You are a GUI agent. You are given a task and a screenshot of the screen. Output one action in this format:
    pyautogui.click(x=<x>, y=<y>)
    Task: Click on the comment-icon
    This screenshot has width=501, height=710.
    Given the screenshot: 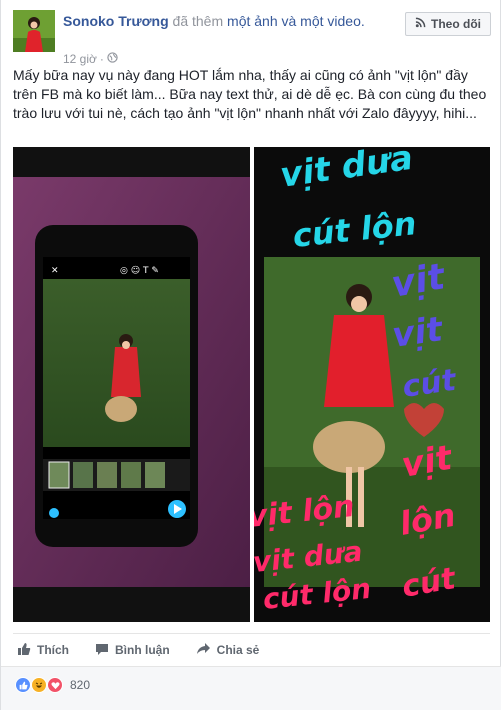 What is the action you would take?
    pyautogui.click(x=102, y=650)
    